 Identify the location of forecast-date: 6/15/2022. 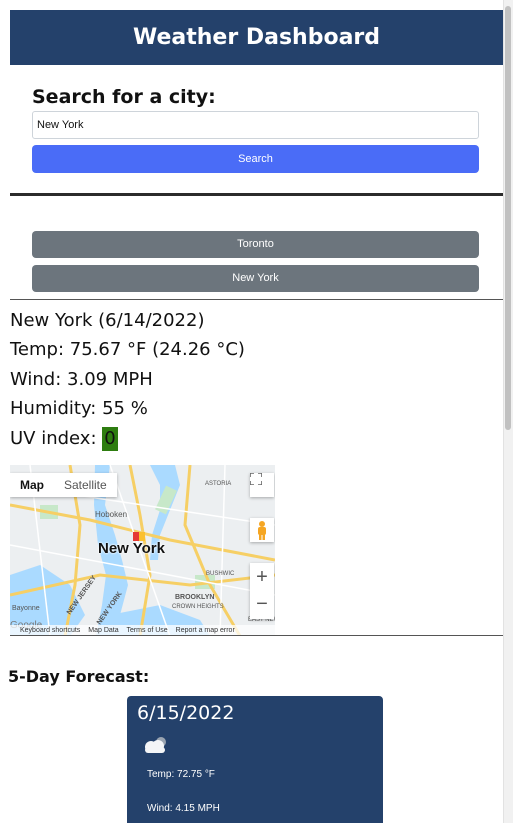
(186, 713).